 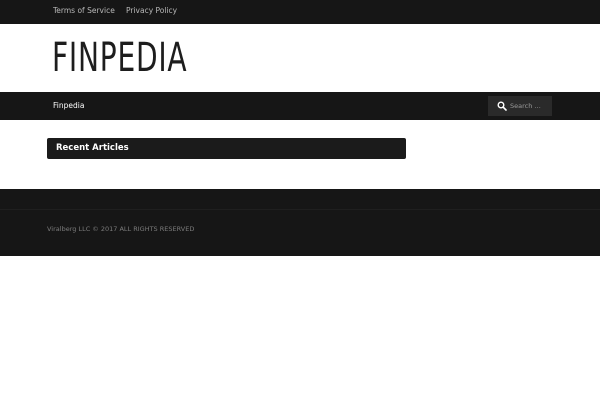 What do you see at coordinates (84, 10) in the screenshot?
I see `terms-of-service-link: Terms of Service` at bounding box center [84, 10].